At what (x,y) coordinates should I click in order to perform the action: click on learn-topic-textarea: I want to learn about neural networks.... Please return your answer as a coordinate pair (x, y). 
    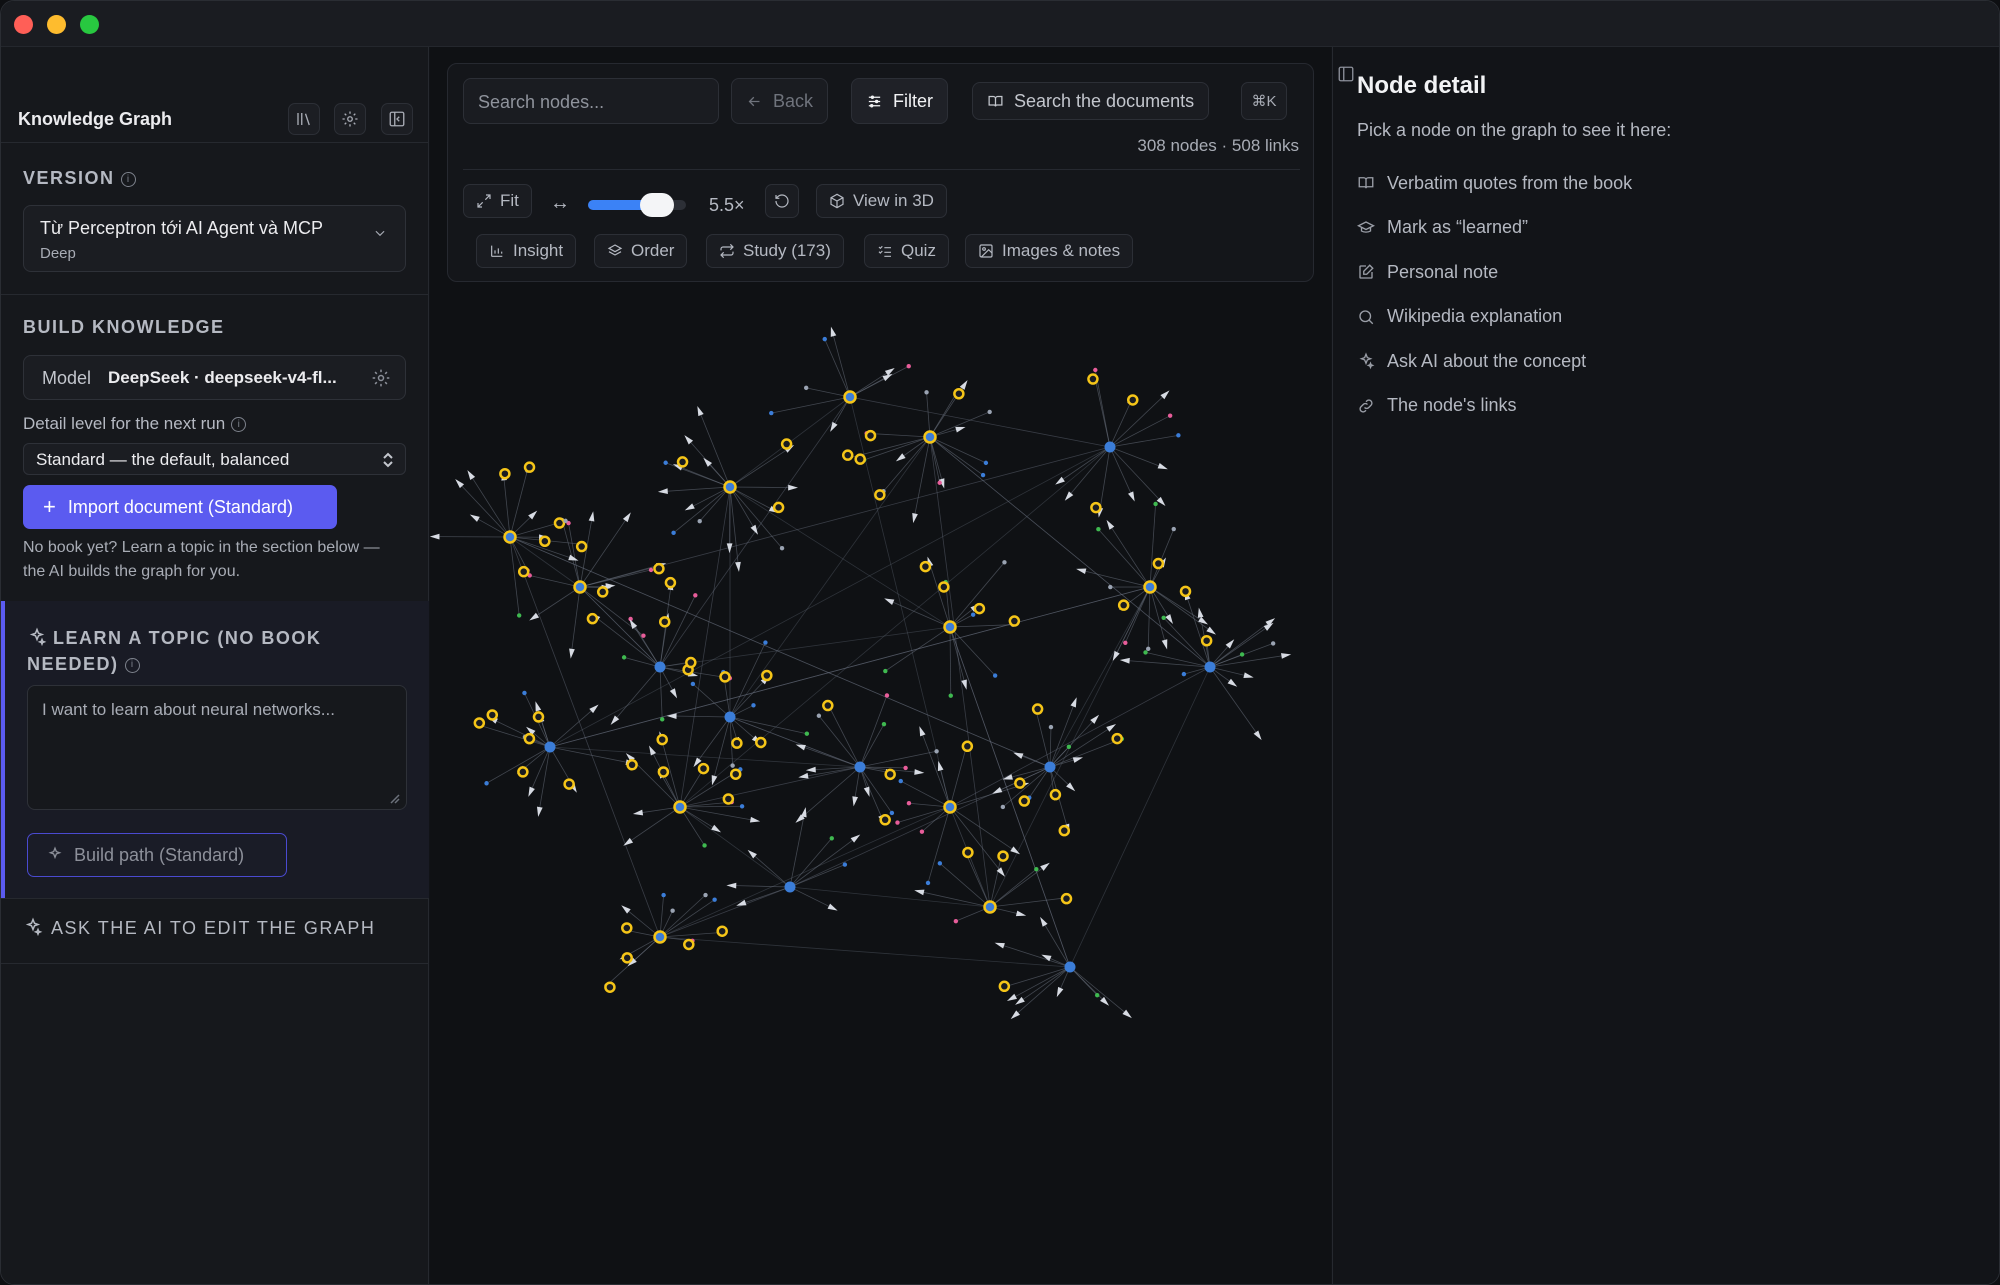
    Looking at the image, I should click on (217, 747).